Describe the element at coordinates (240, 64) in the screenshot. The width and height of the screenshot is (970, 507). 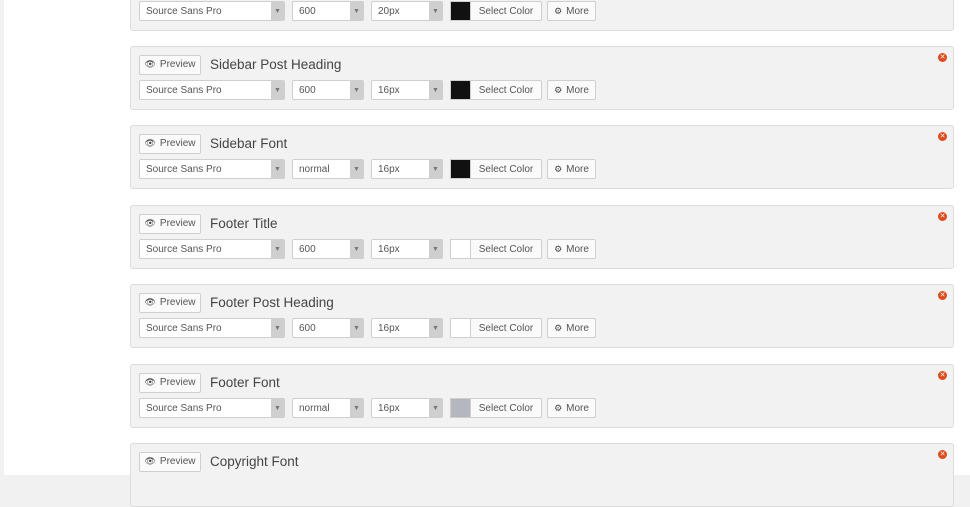
I see `panel-header: 👁 Preview Sidebar Post Heading` at that location.